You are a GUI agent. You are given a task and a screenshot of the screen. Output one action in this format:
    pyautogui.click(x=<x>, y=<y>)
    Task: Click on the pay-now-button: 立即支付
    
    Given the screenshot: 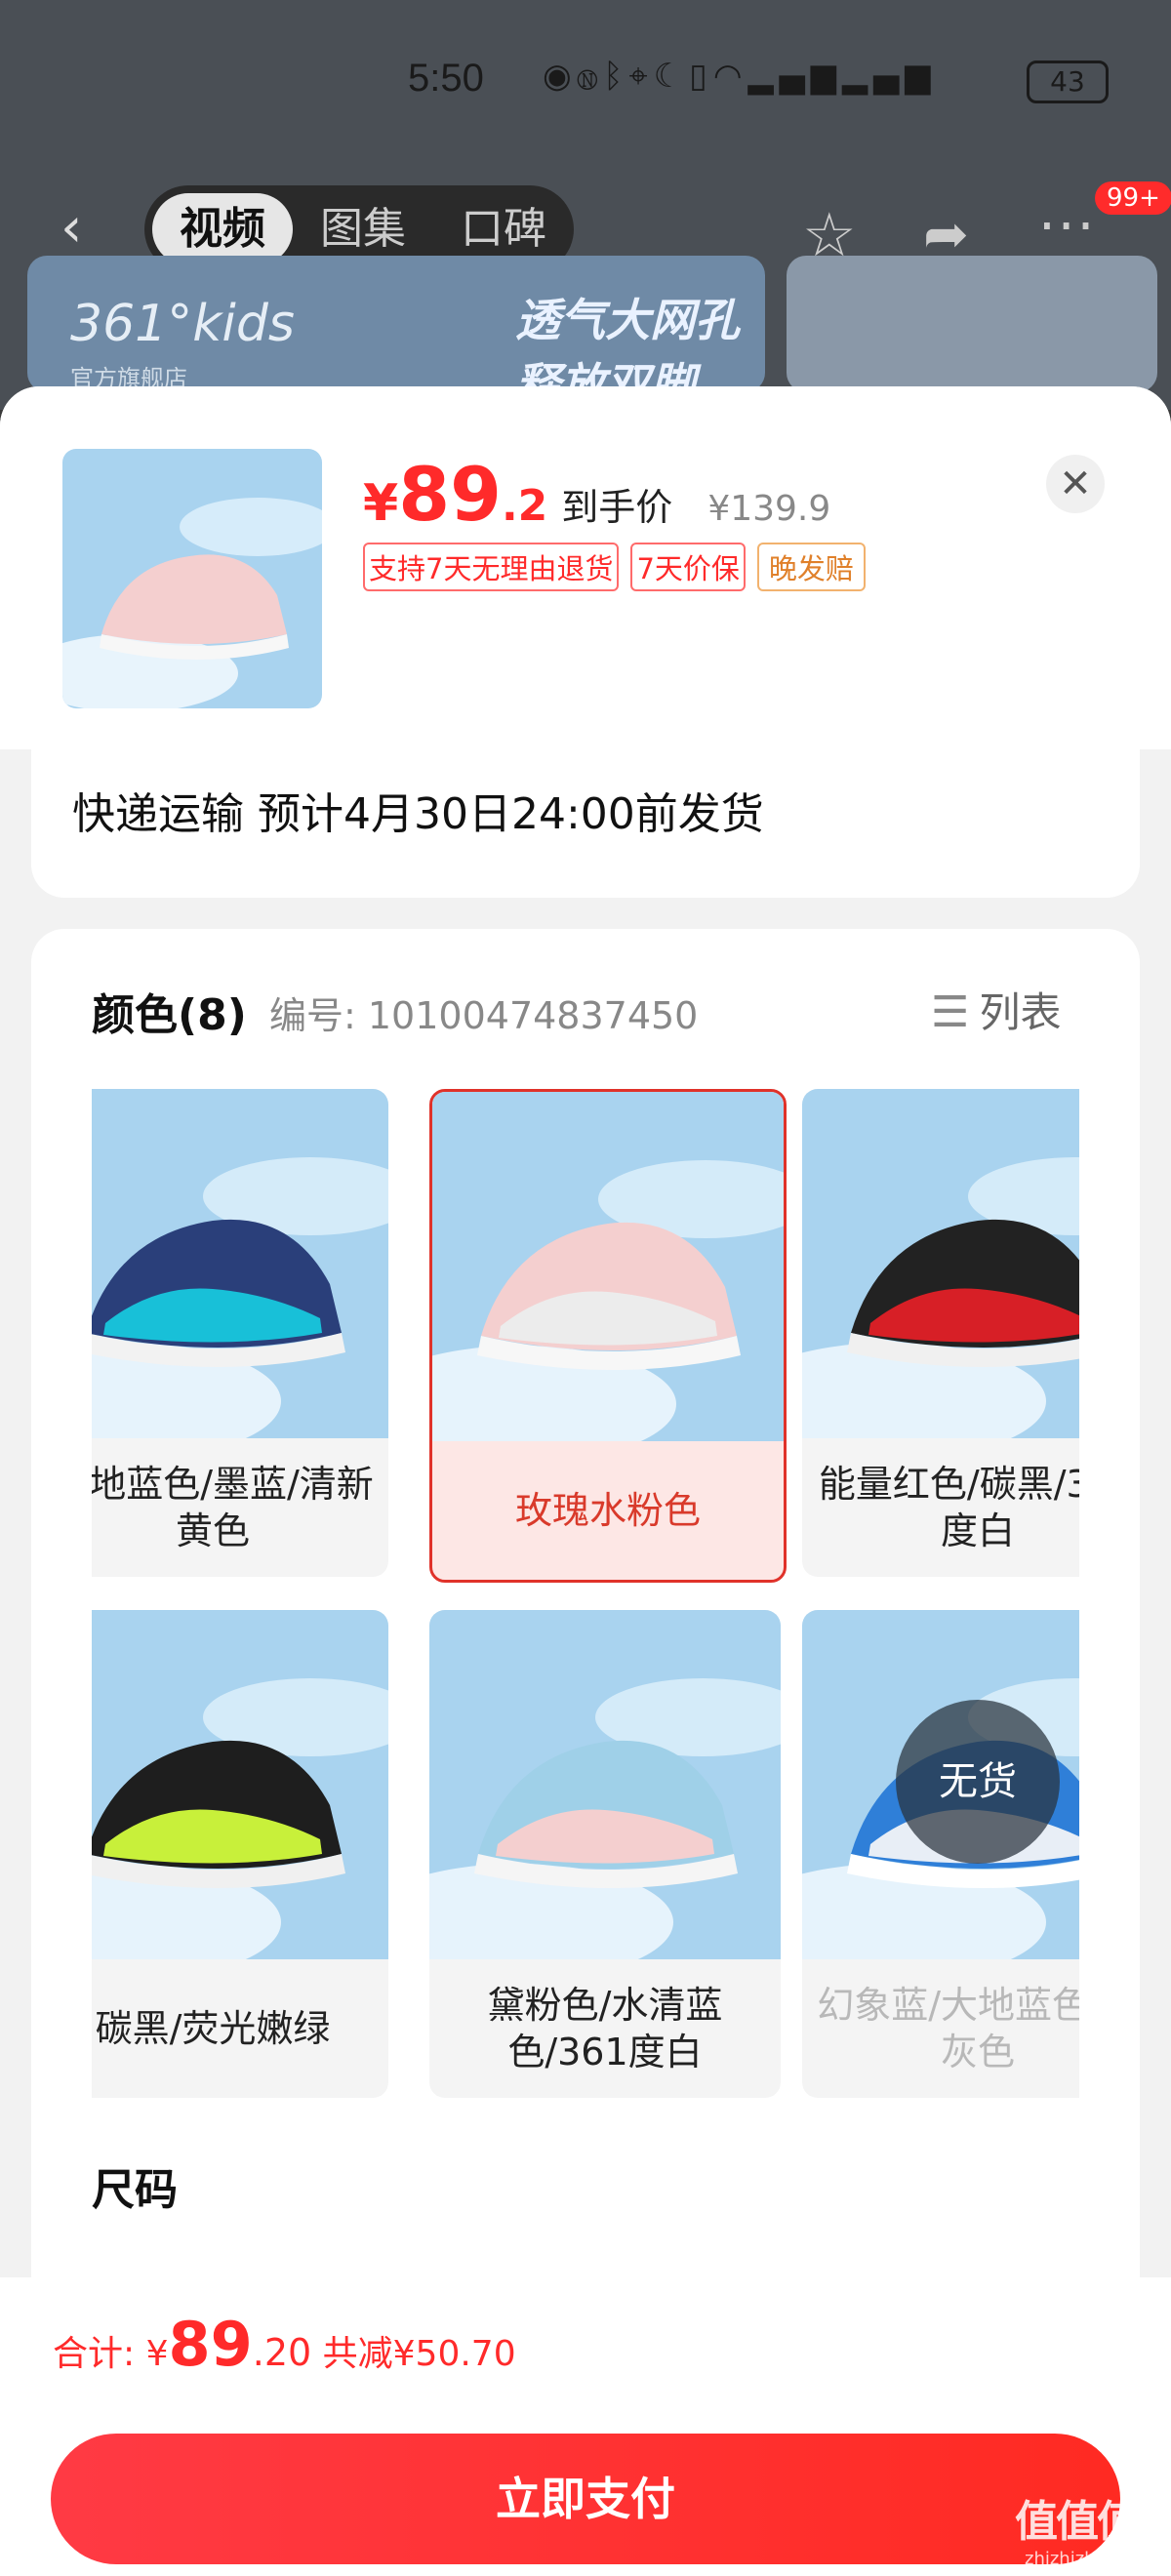 What is the action you would take?
    pyautogui.click(x=585, y=2499)
    